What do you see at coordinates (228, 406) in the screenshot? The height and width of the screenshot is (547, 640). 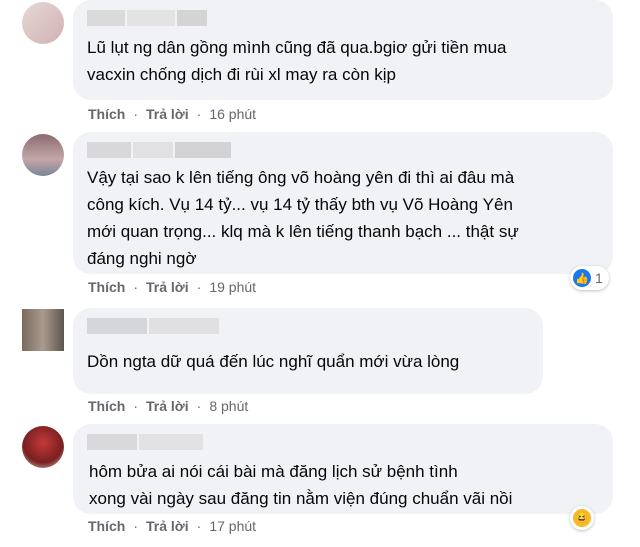 I see `comment-timestamp: 8 phút` at bounding box center [228, 406].